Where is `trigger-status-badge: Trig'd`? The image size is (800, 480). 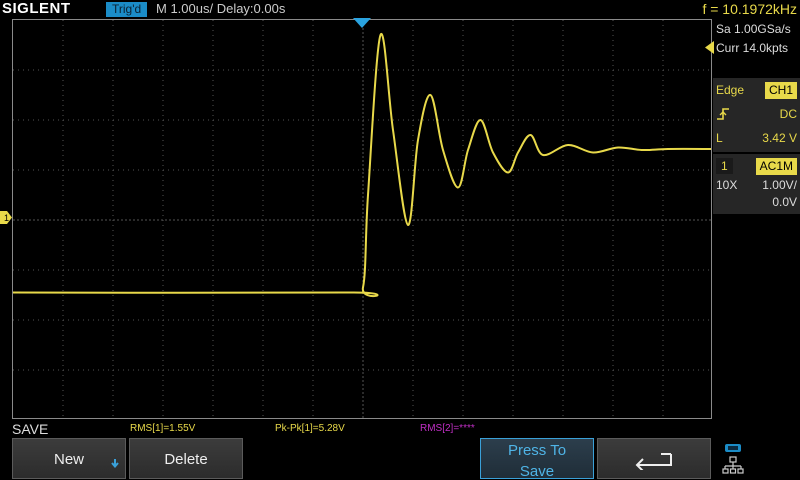 trigger-status-badge: Trig'd is located at coordinates (127, 9).